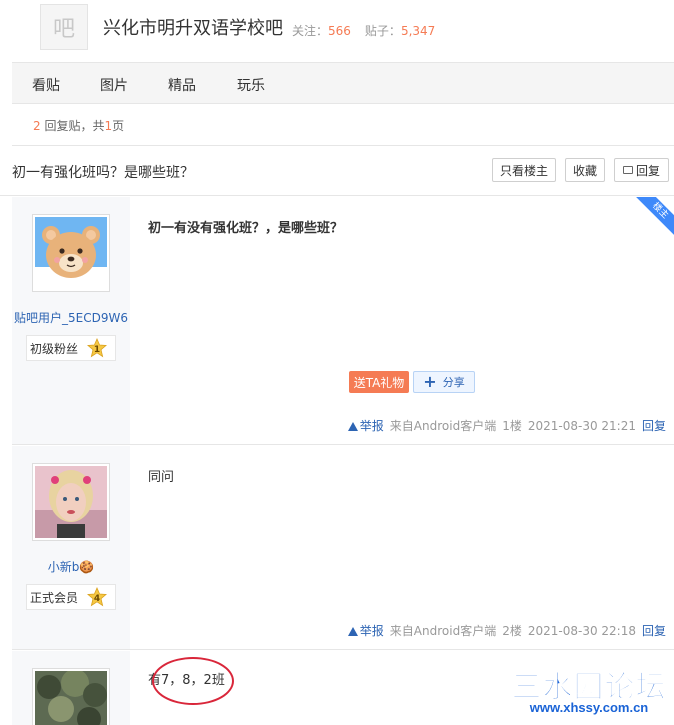 This screenshot has width=674, height=725. I want to click on bear-avatar-icon, so click(71, 253).